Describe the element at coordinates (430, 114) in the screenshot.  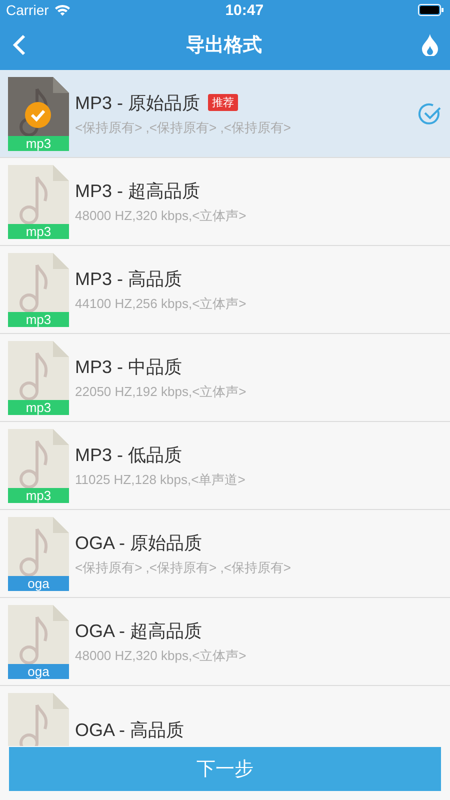
I see `selected-check-icon` at that location.